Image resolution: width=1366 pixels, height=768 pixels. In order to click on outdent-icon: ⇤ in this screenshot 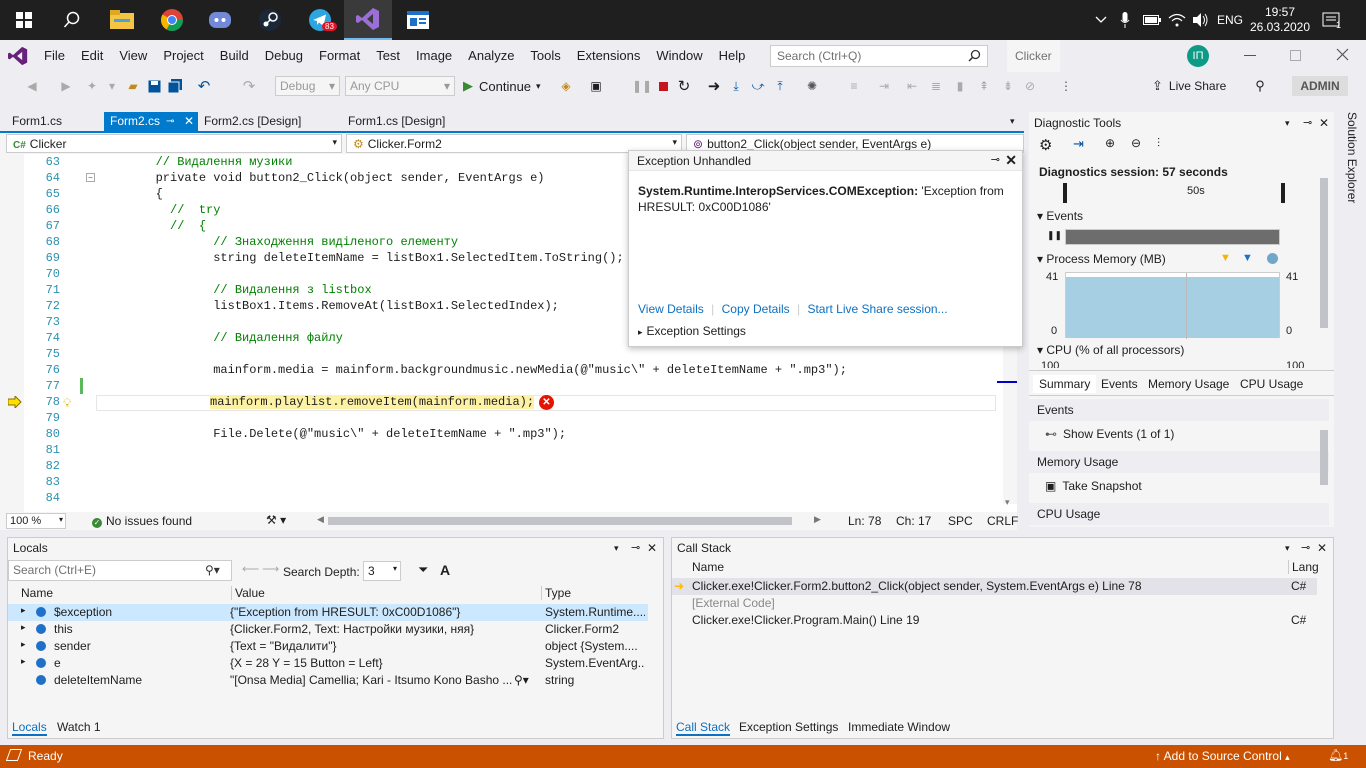, I will do `click(912, 86)`.